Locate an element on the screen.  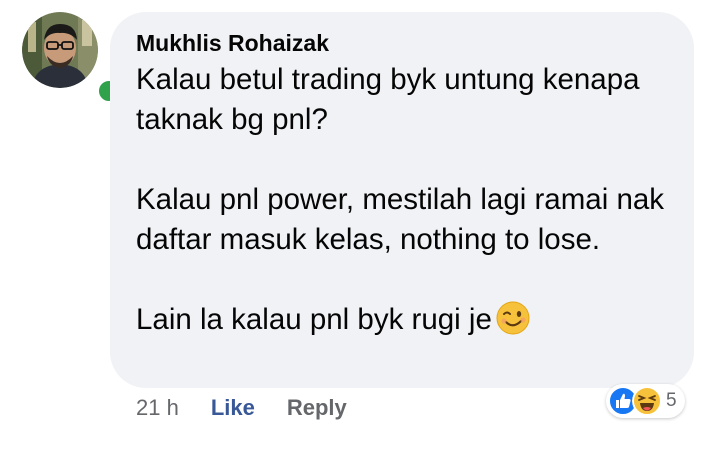
comment-paragraph-text: Lain la kalau pnl byk rugi je is located at coordinates (314, 319).